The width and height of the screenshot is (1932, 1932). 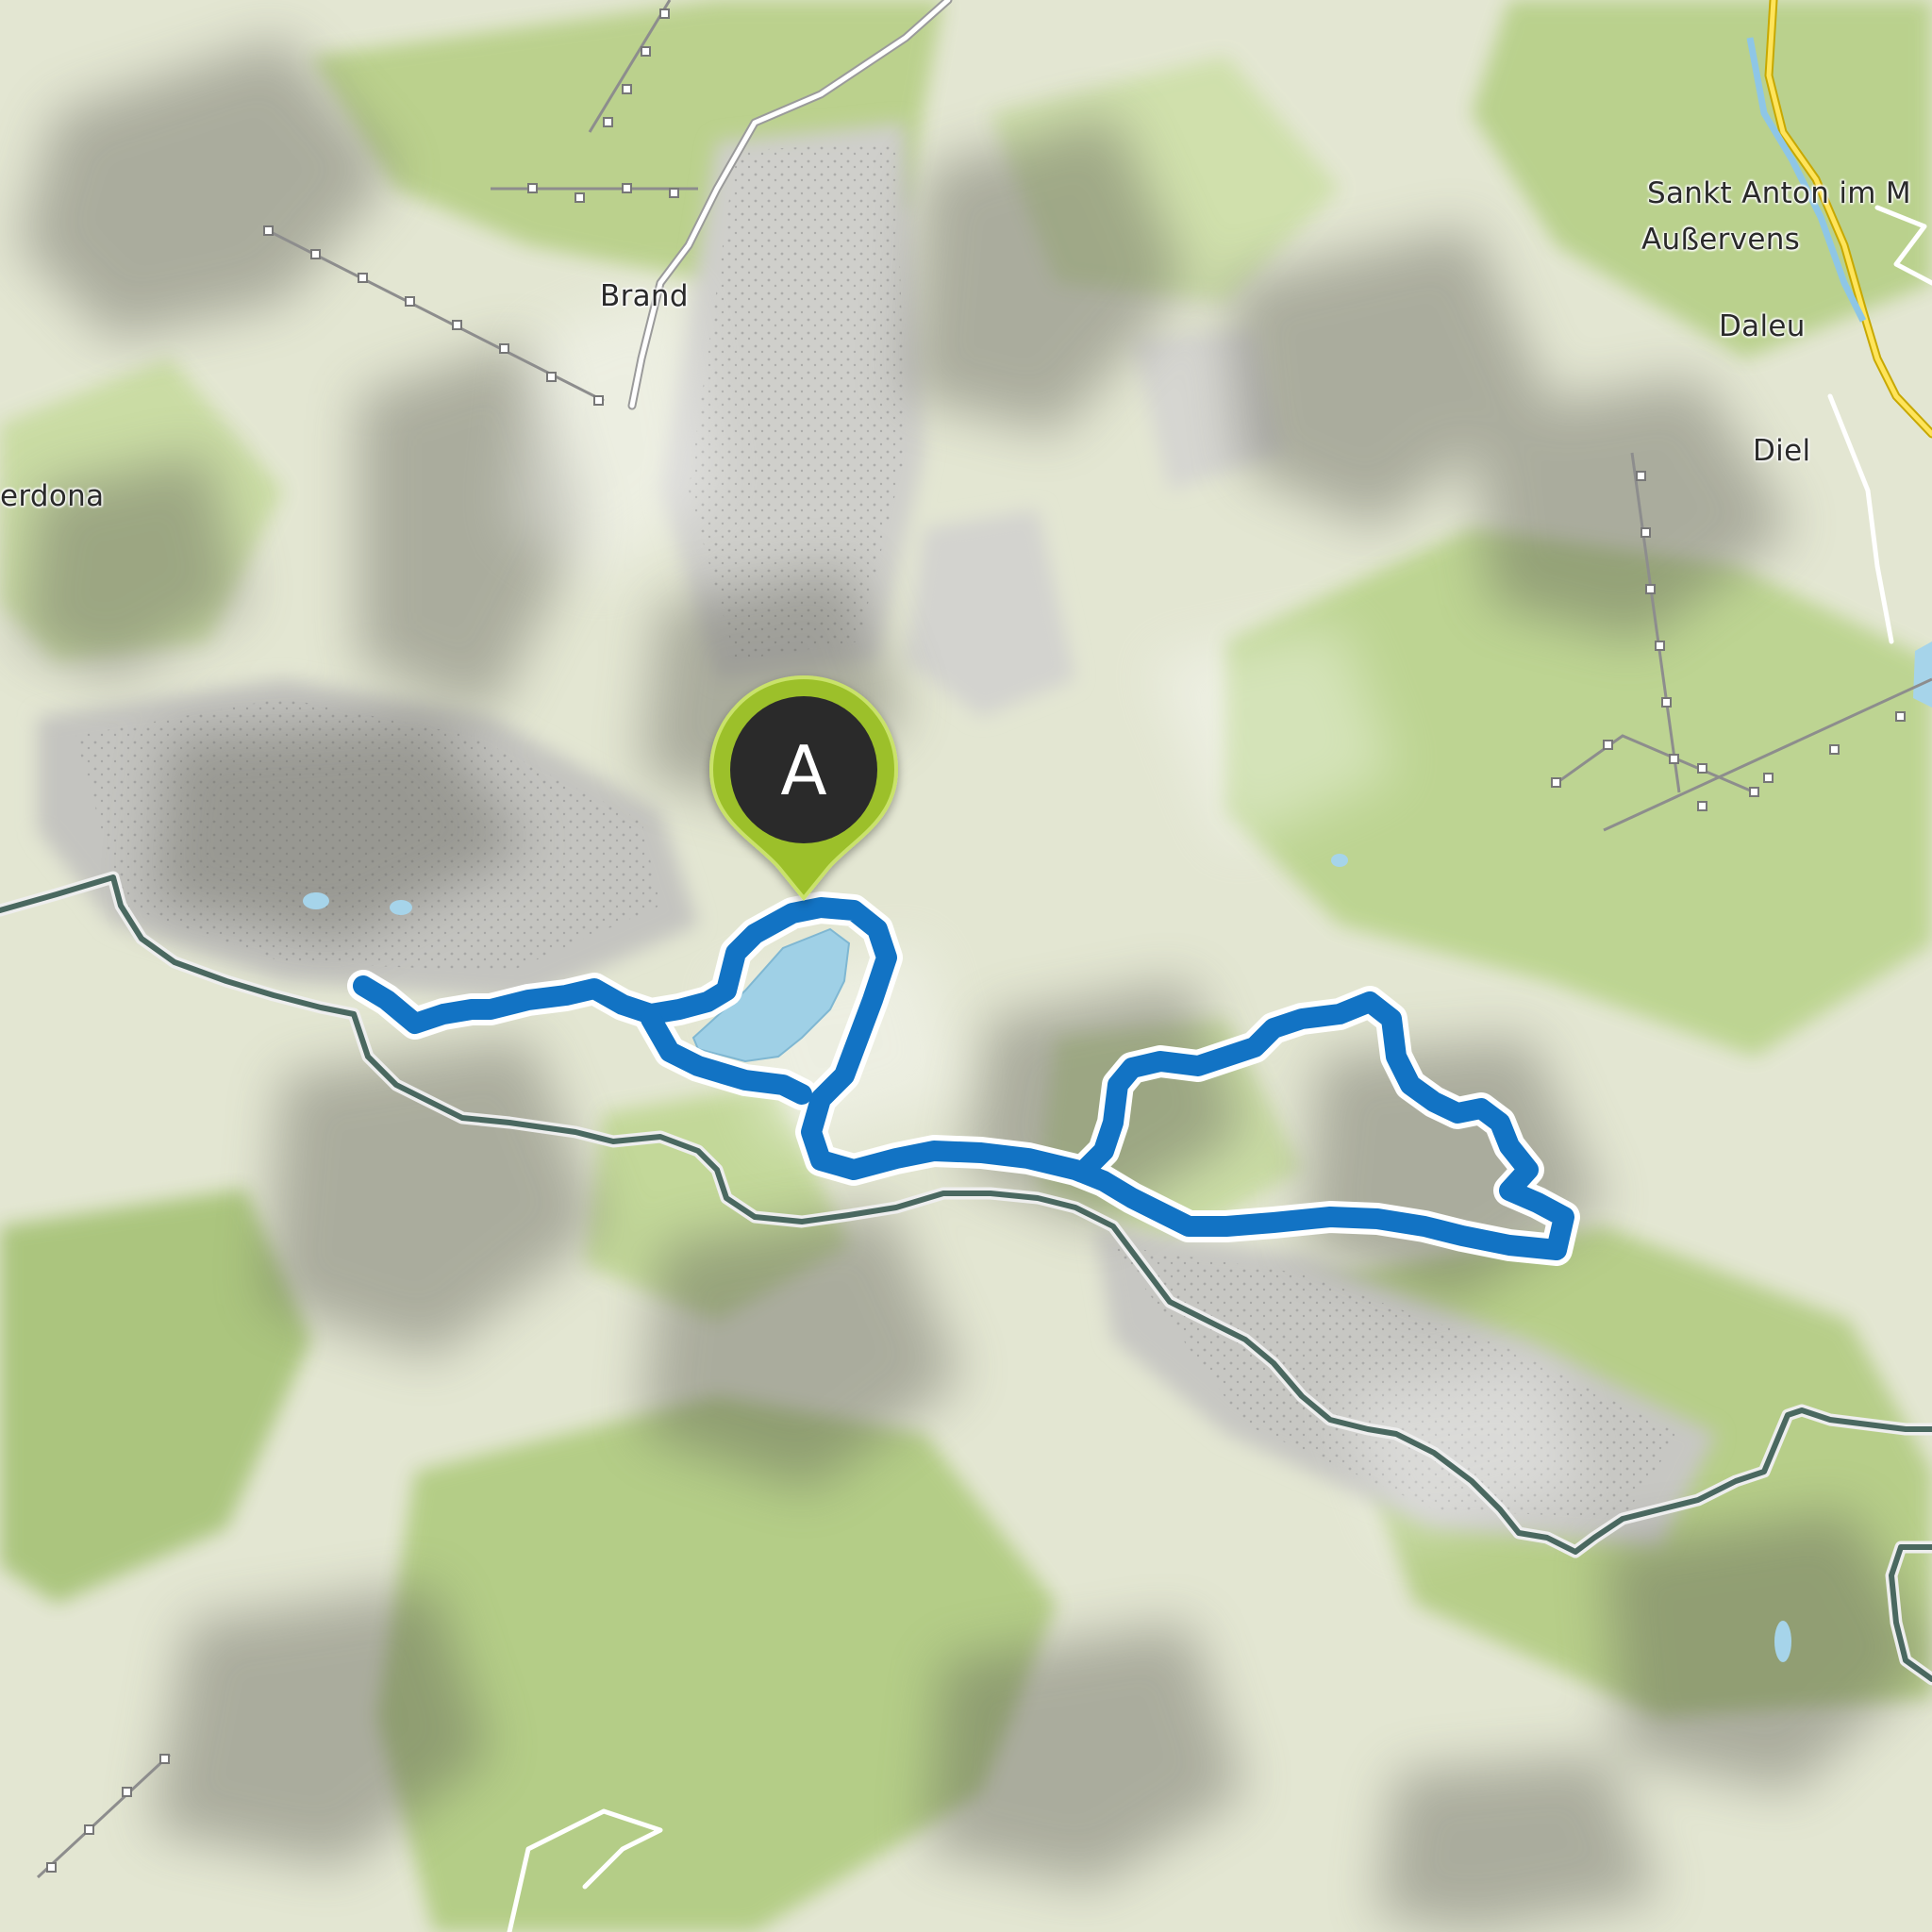 What do you see at coordinates (644, 296) in the screenshot?
I see `place-label-brand: Brand` at bounding box center [644, 296].